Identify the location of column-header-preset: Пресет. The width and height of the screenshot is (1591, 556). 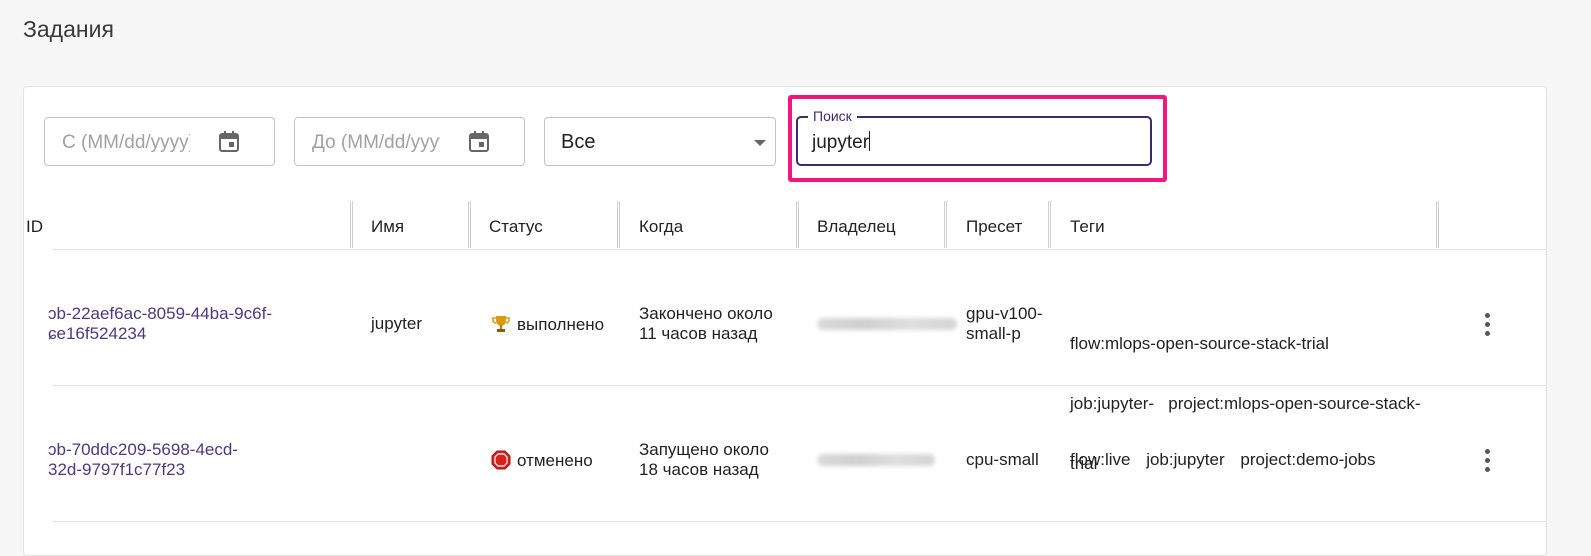
(994, 227).